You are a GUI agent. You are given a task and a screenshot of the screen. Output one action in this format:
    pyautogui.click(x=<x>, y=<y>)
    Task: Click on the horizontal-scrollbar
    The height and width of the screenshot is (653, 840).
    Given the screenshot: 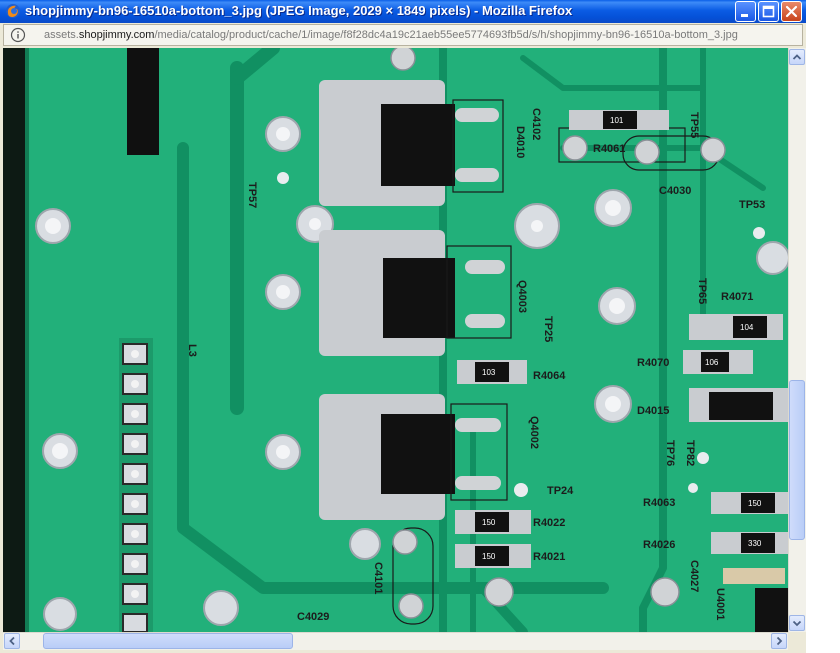 What is the action you would take?
    pyautogui.click(x=395, y=641)
    